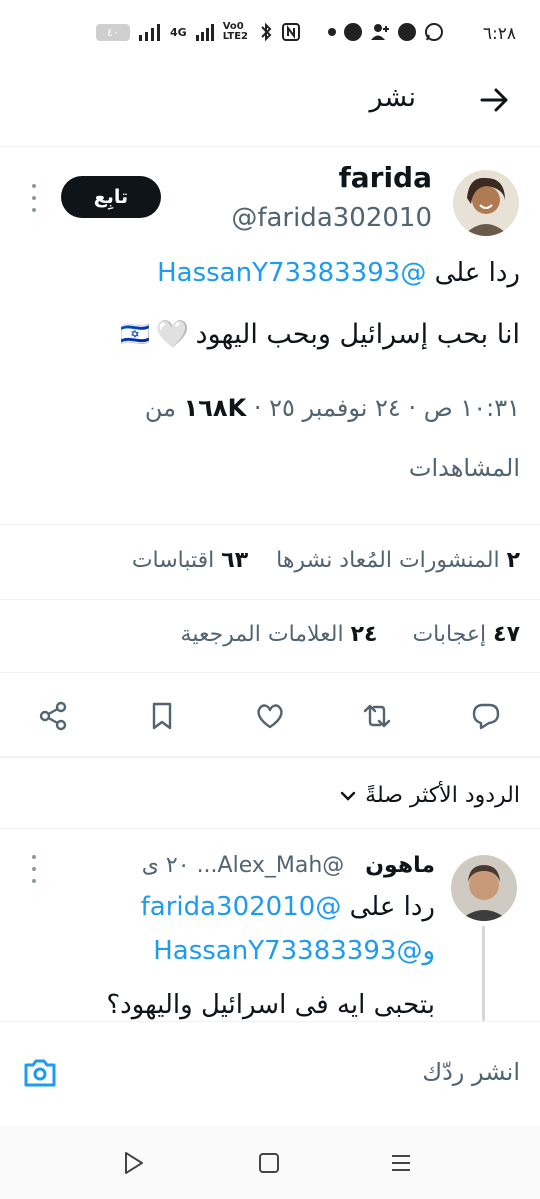 This screenshot has width=540, height=1199. I want to click on reposts-label: المنشورات المُعاد نشرها, so click(388, 560).